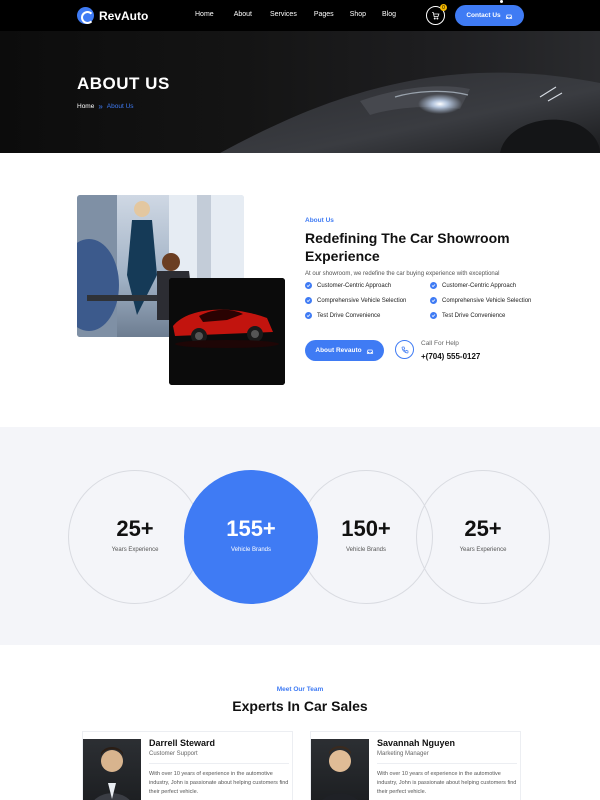  Describe the element at coordinates (366, 528) in the screenshot. I see `stat-number: 150+` at that location.